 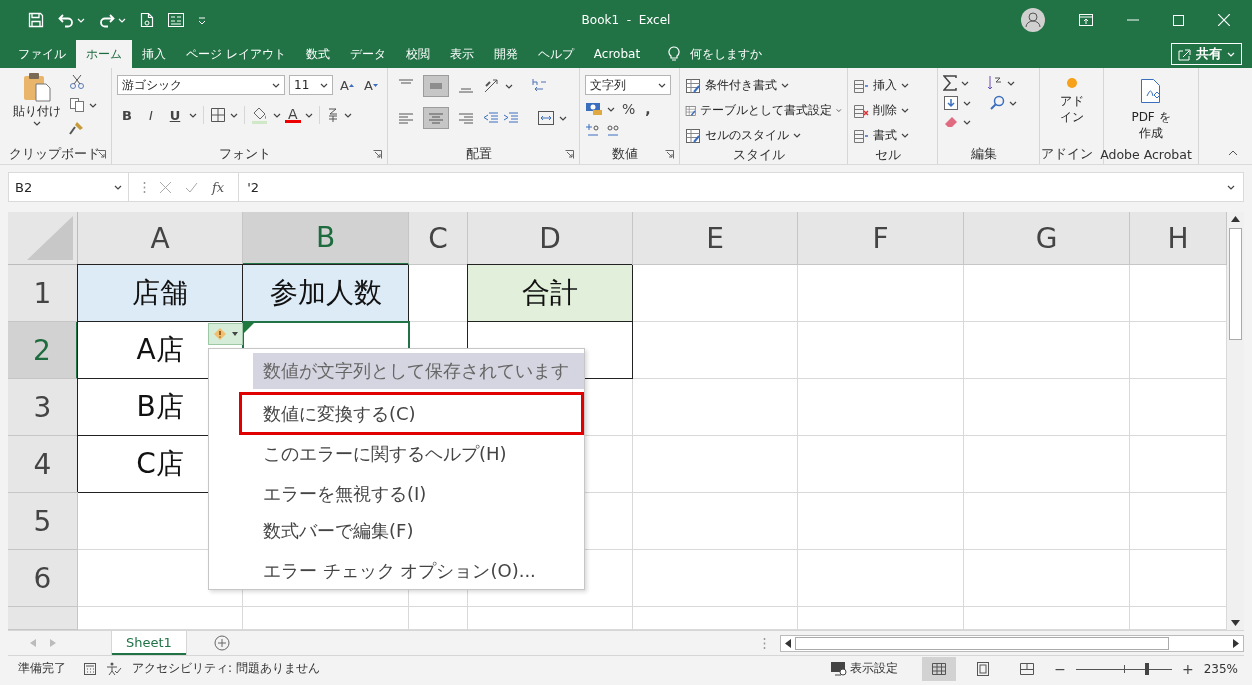 I want to click on row-header: 3, so click(x=43, y=407).